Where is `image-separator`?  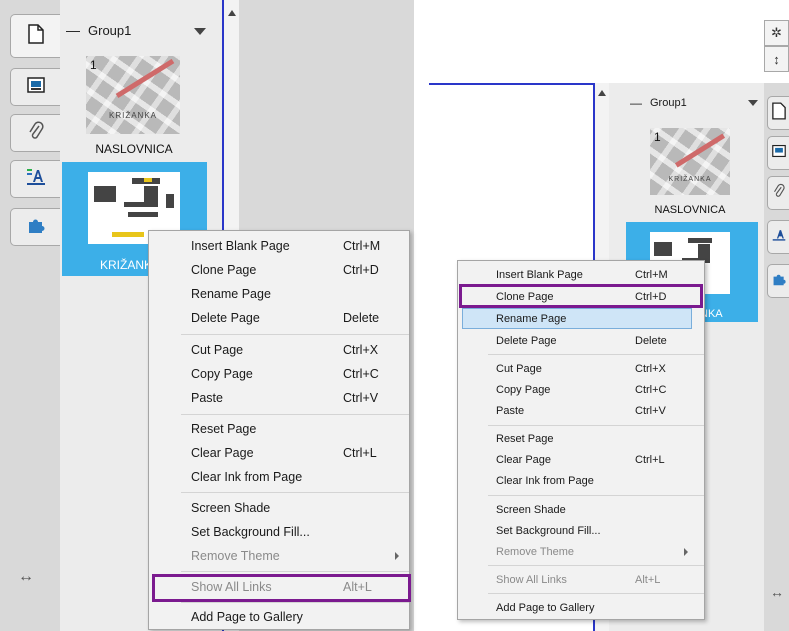
image-separator is located at coordinates (421, 315).